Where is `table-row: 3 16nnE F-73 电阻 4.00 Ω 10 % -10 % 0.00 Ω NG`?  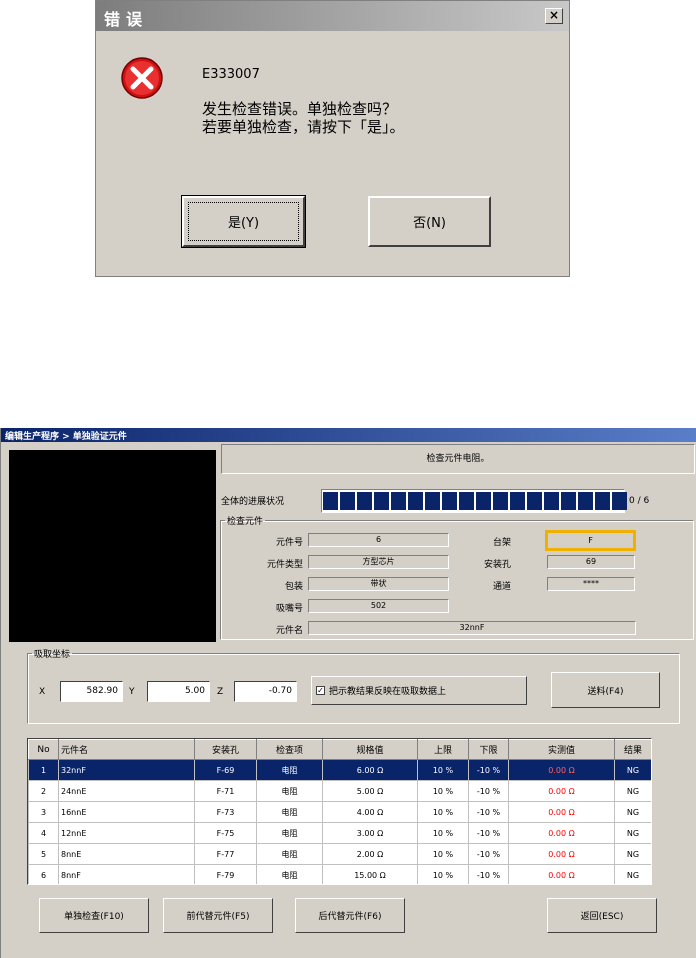
table-row: 3 16nnE F-73 电阻 4.00 Ω 10 % -10 % 0.00 Ω NG is located at coordinates (339, 812).